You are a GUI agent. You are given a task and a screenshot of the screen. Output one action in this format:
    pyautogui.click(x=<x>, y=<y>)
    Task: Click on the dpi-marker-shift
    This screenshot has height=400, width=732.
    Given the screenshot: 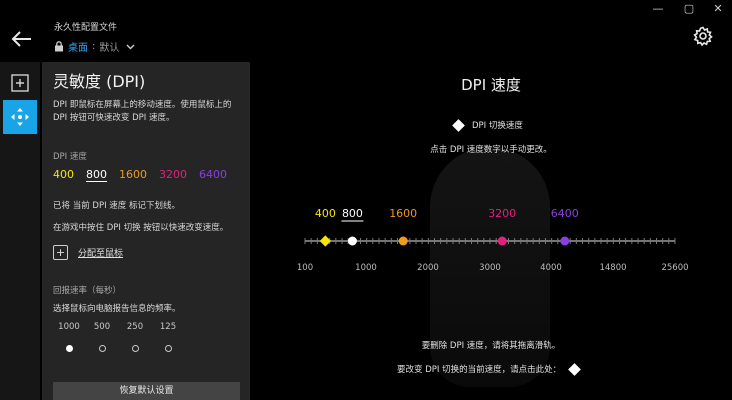 What is the action you would take?
    pyautogui.click(x=325, y=241)
    